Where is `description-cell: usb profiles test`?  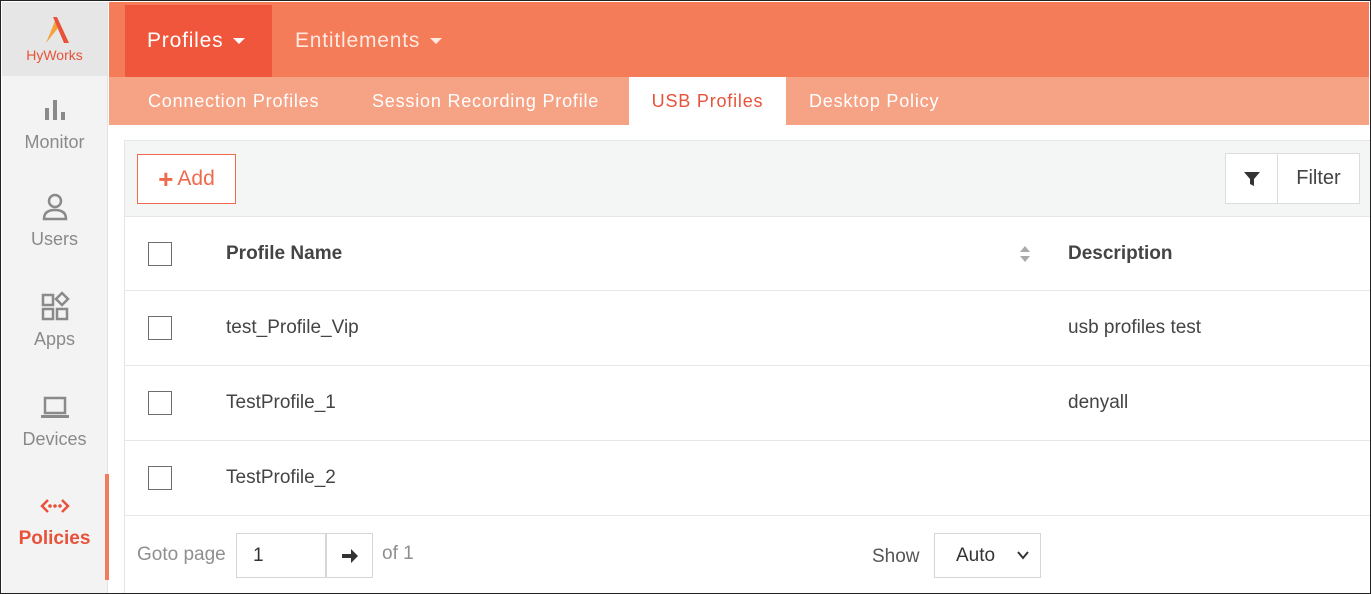
description-cell: usb profiles test is located at coordinates (1135, 327).